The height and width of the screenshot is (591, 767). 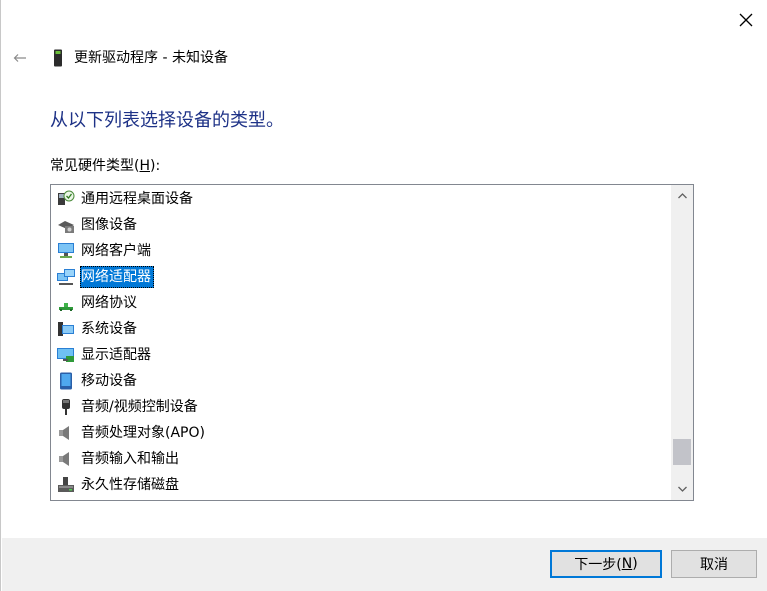 What do you see at coordinates (66, 329) in the screenshot?
I see `system-device-icon` at bounding box center [66, 329].